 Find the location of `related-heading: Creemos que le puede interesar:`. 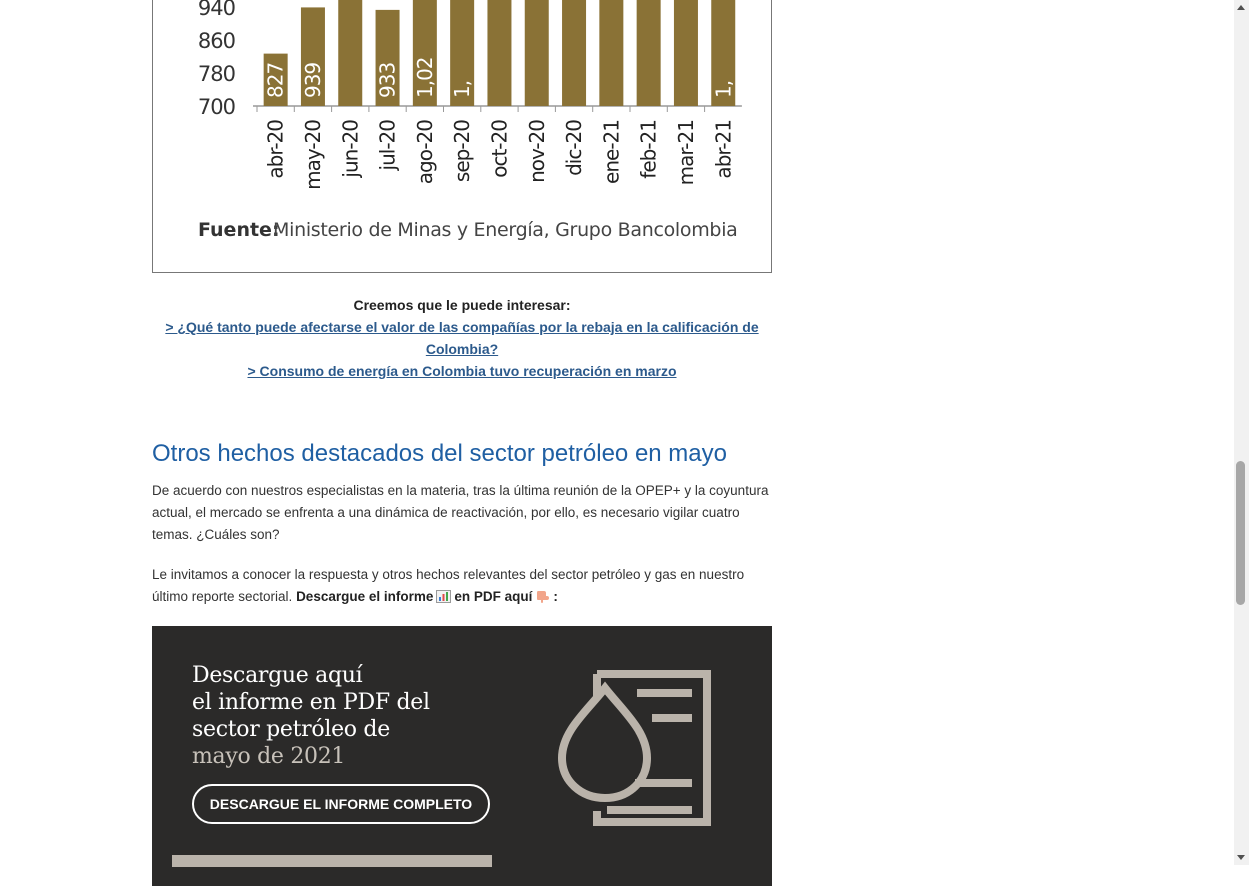

related-heading: Creemos que le puede interesar: is located at coordinates (462, 305).